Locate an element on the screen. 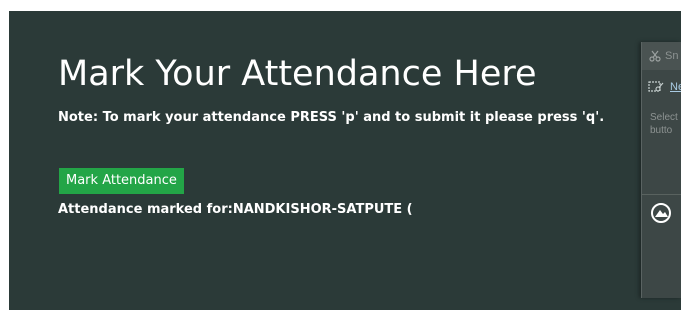 This screenshot has width=681, height=310. page-title: Mark Your Attendance Here is located at coordinates (297, 74).